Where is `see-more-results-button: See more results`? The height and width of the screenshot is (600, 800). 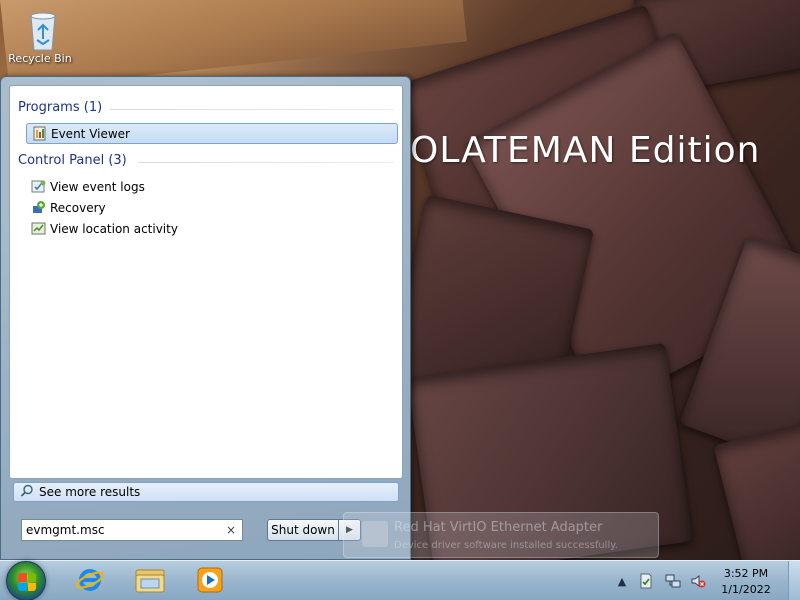 see-more-results-button: See more results is located at coordinates (206, 492).